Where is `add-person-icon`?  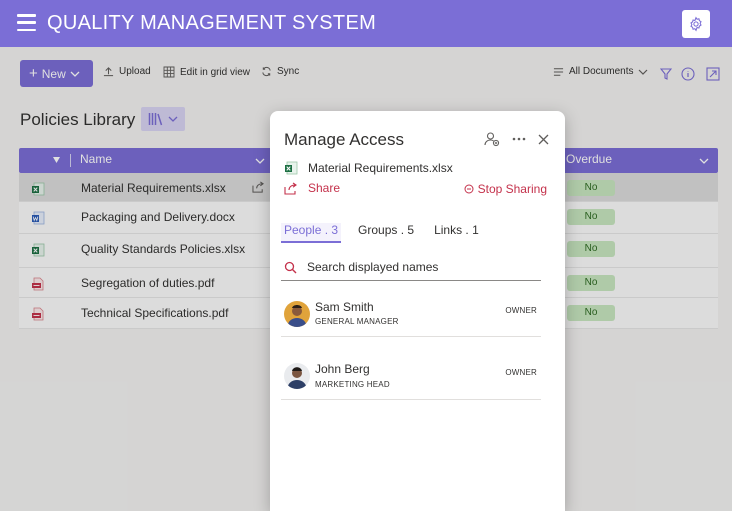 add-person-icon is located at coordinates (492, 139).